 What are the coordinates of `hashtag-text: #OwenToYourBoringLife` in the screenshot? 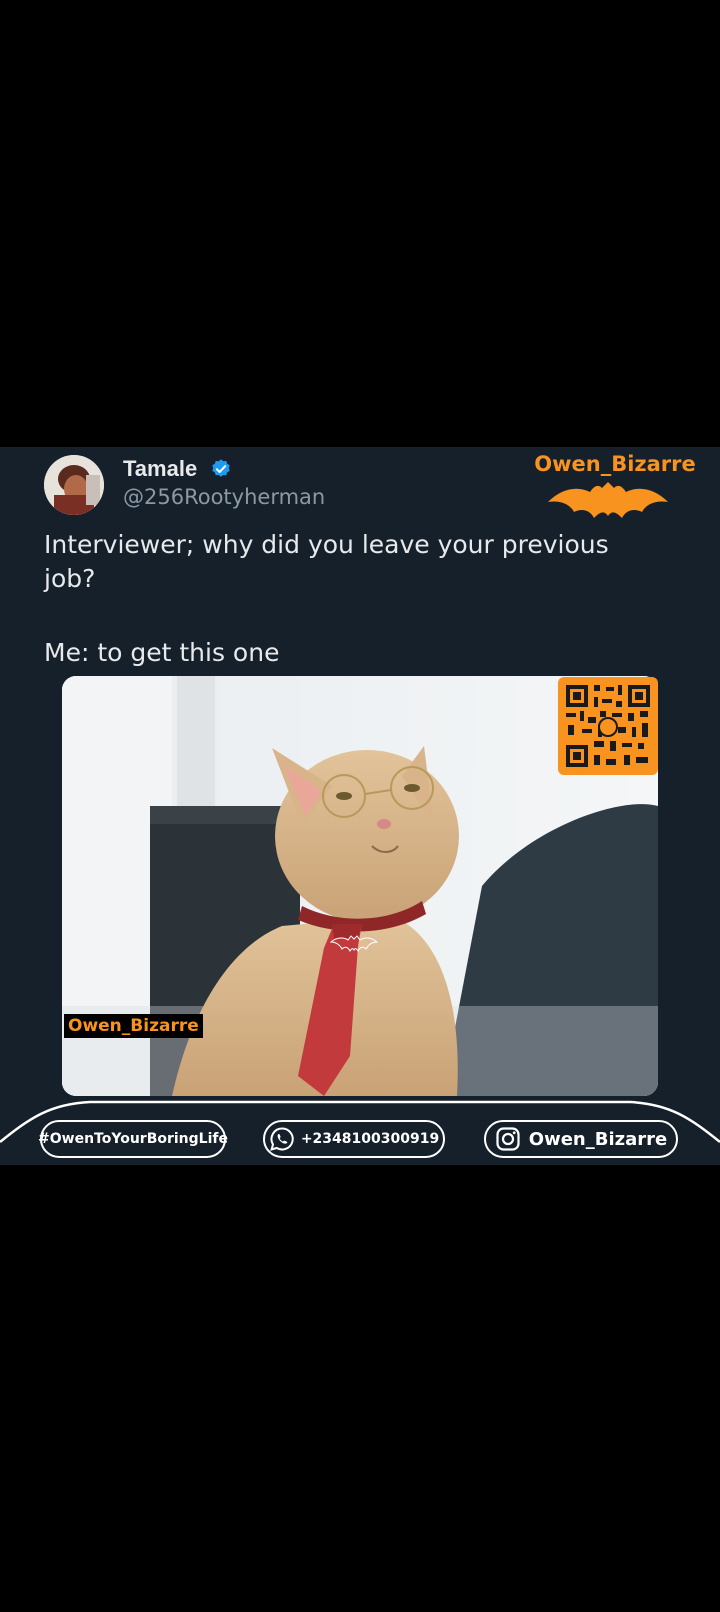 It's located at (133, 1139).